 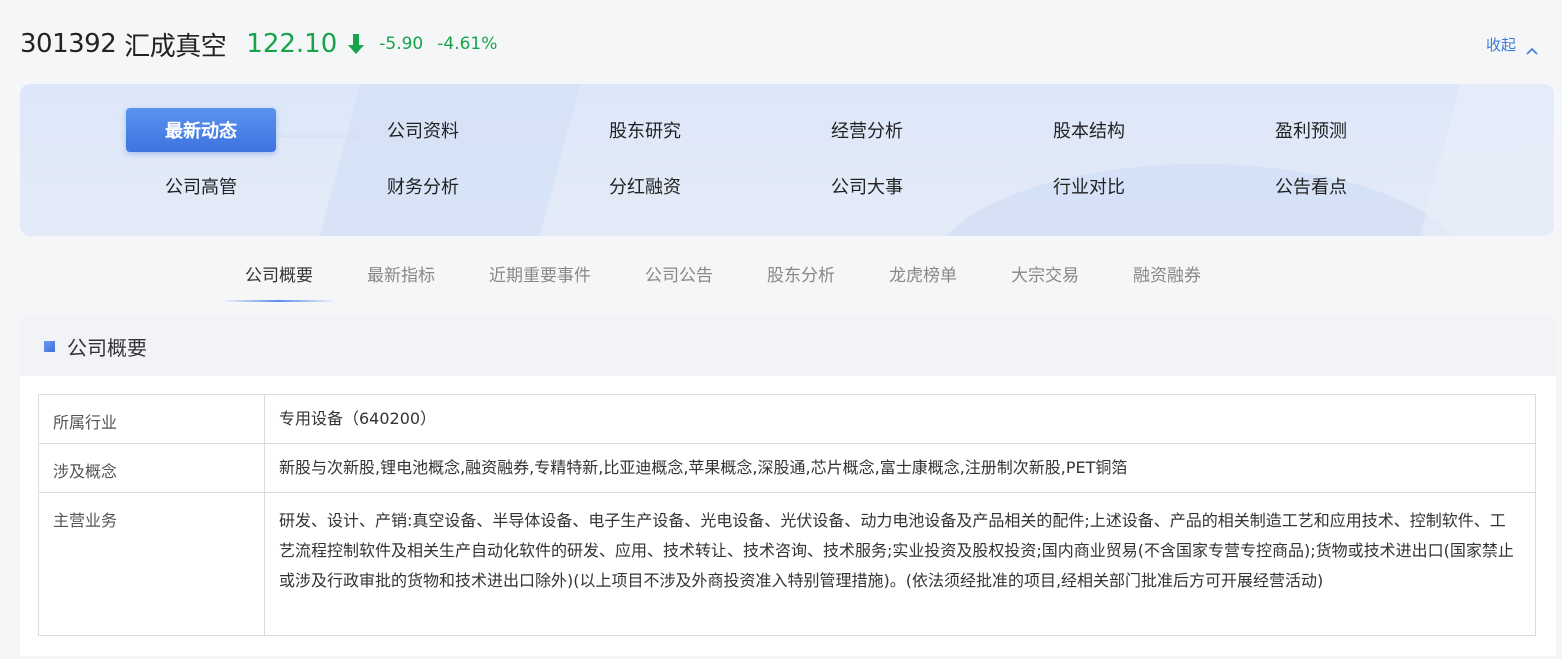 I want to click on tab-margin-trading: 融资融券, so click(x=1167, y=282).